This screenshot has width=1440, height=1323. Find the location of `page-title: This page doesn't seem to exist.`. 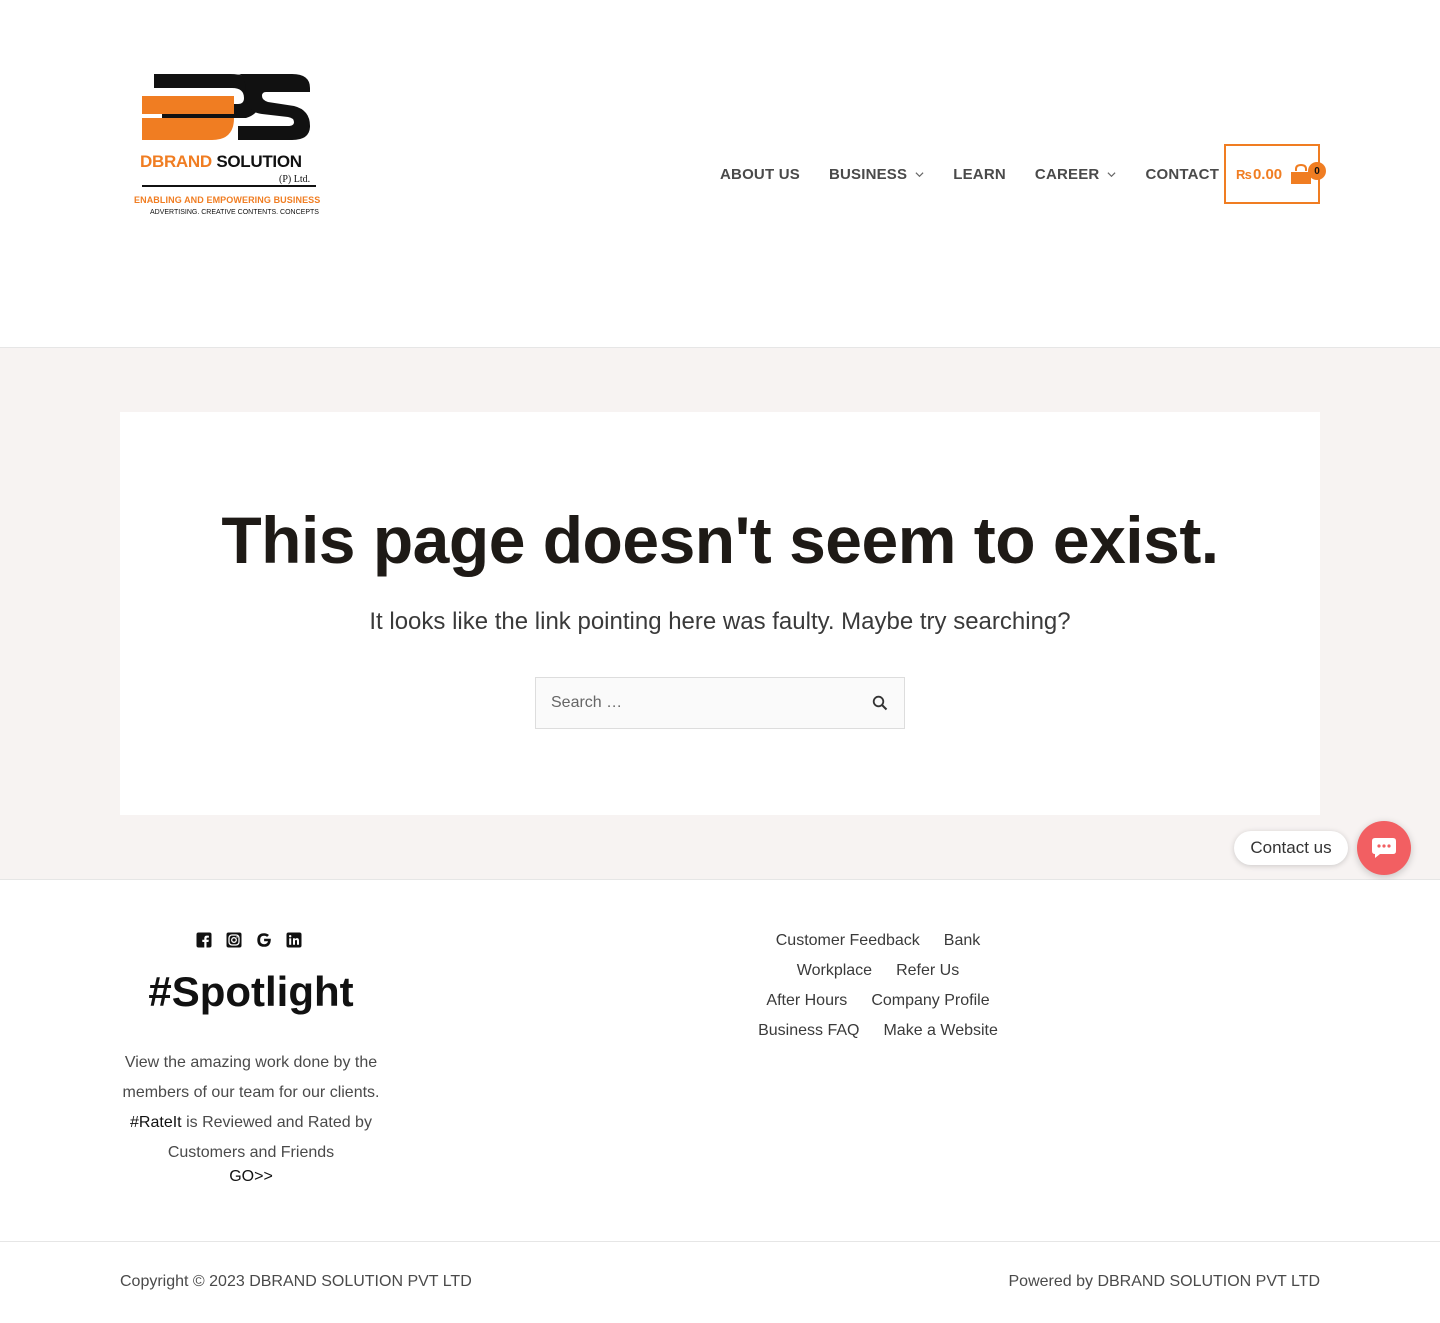

page-title: This page doesn't seem to exist. is located at coordinates (720, 540).